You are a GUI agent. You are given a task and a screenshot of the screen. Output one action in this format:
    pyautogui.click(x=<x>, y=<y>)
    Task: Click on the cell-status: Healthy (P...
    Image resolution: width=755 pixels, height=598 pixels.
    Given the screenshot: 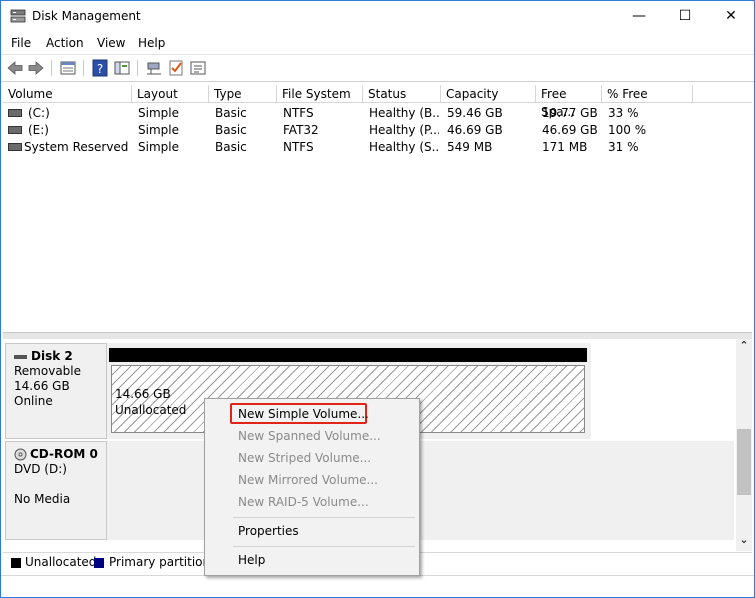 What is the action you would take?
    pyautogui.click(x=404, y=130)
    